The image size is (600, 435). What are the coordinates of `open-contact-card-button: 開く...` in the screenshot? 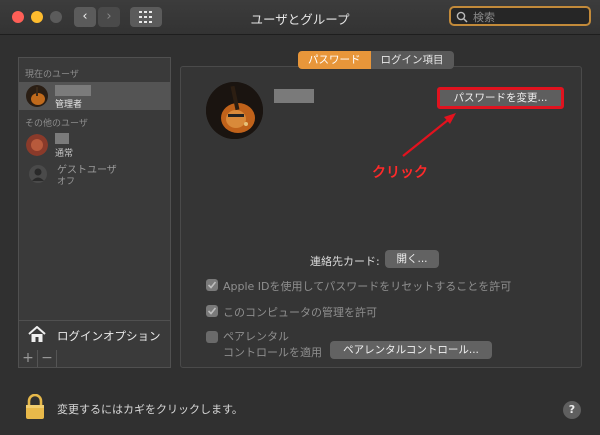 It's located at (412, 259).